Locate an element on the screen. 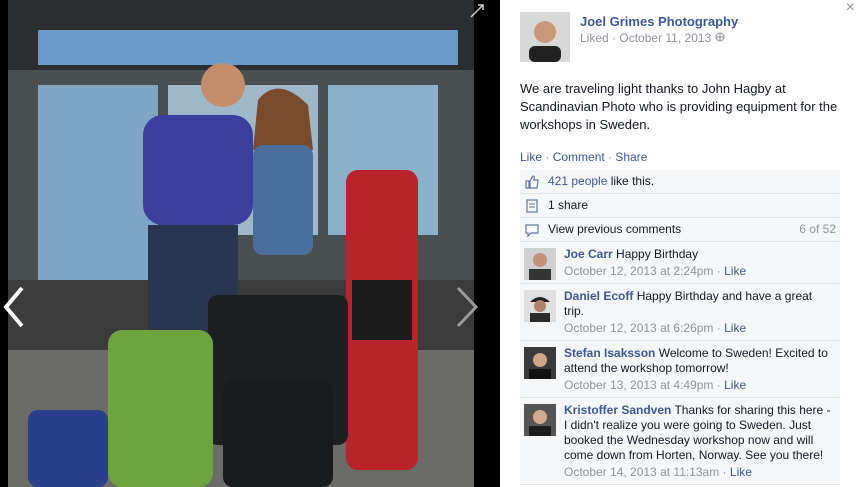  page-name-link: Joel Grimes Photography is located at coordinates (659, 21).